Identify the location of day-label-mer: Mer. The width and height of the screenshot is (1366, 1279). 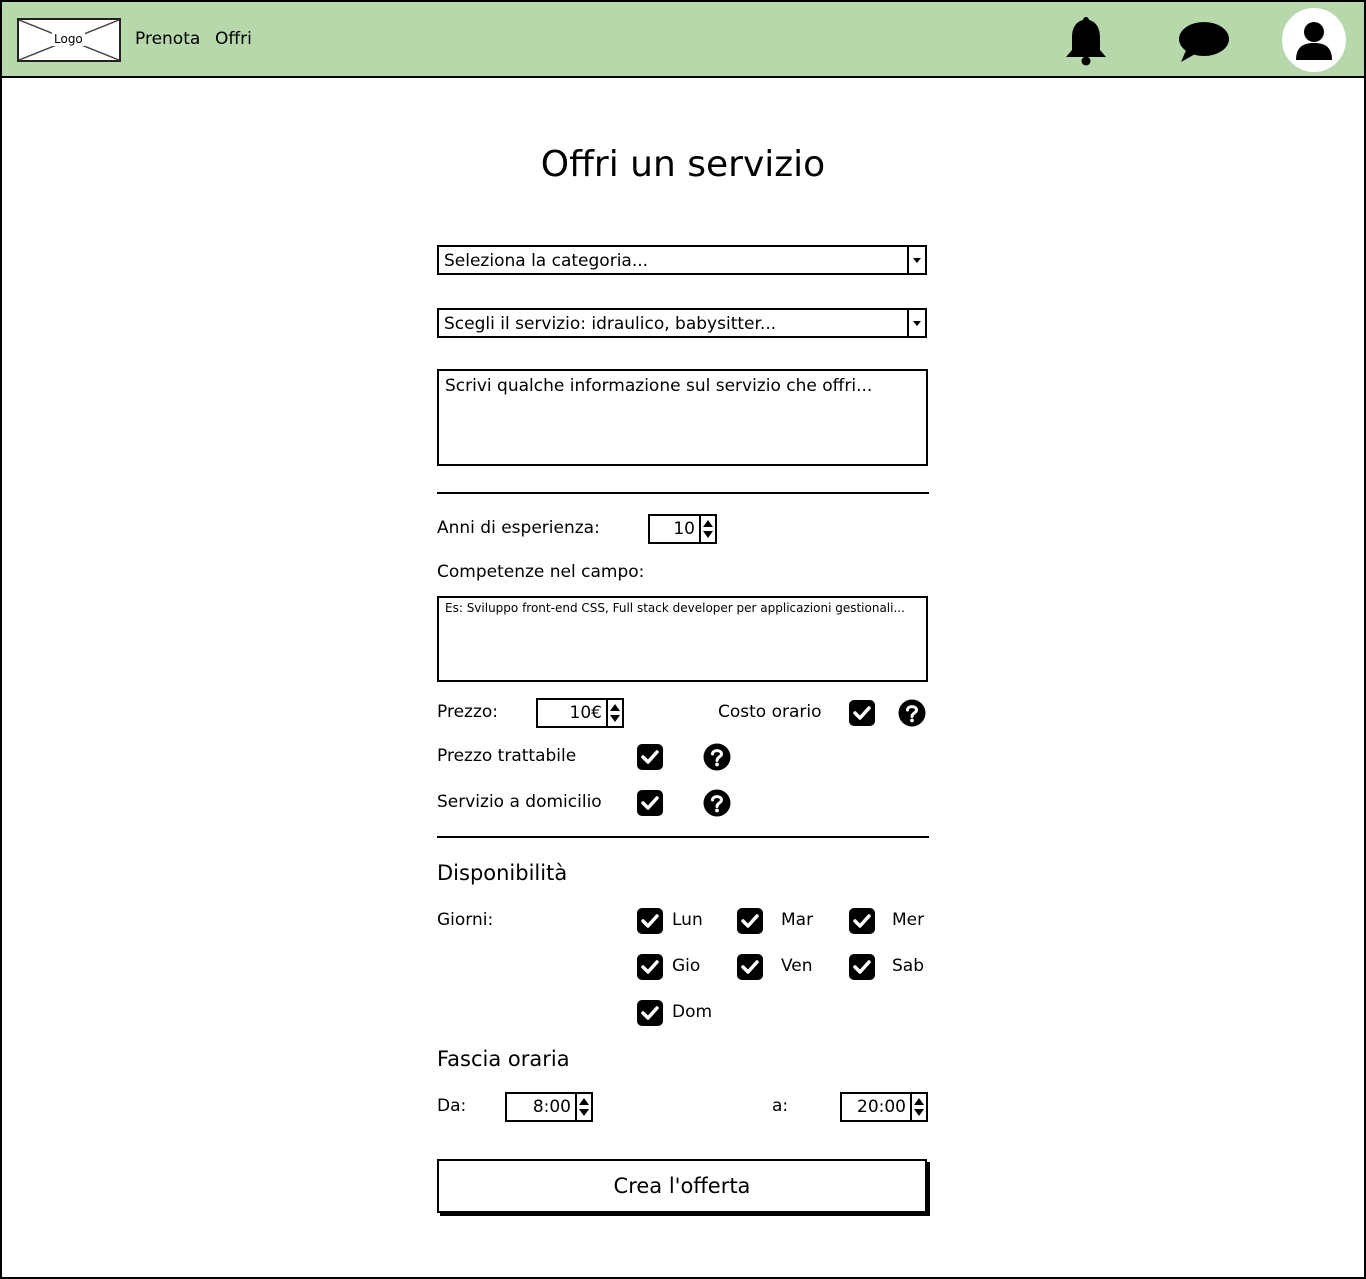
(908, 920).